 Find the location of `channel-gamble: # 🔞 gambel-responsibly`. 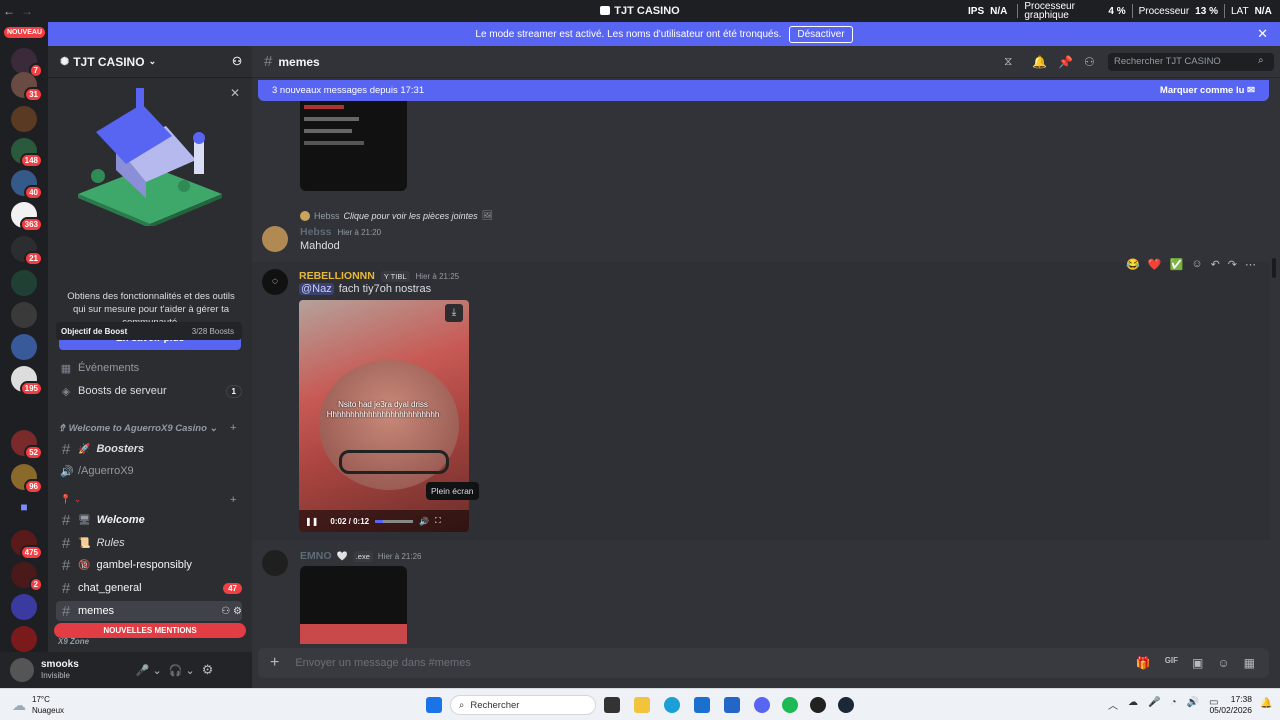

channel-gamble: # 🔞 gambel-responsibly is located at coordinates (149, 565).